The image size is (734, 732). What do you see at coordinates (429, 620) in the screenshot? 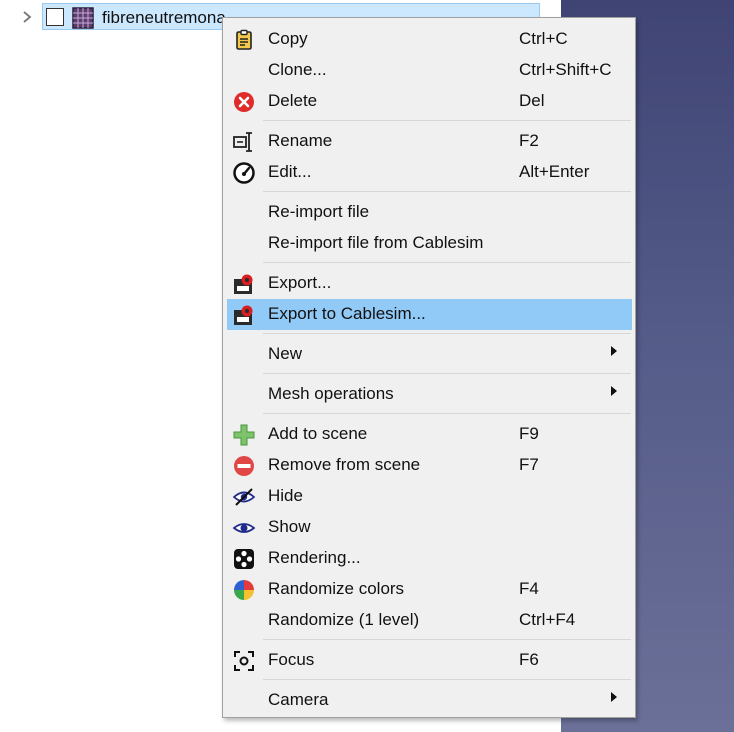
I see `menu-item-randomize-1-level: Randomize (1 level) Ctrl+F4` at bounding box center [429, 620].